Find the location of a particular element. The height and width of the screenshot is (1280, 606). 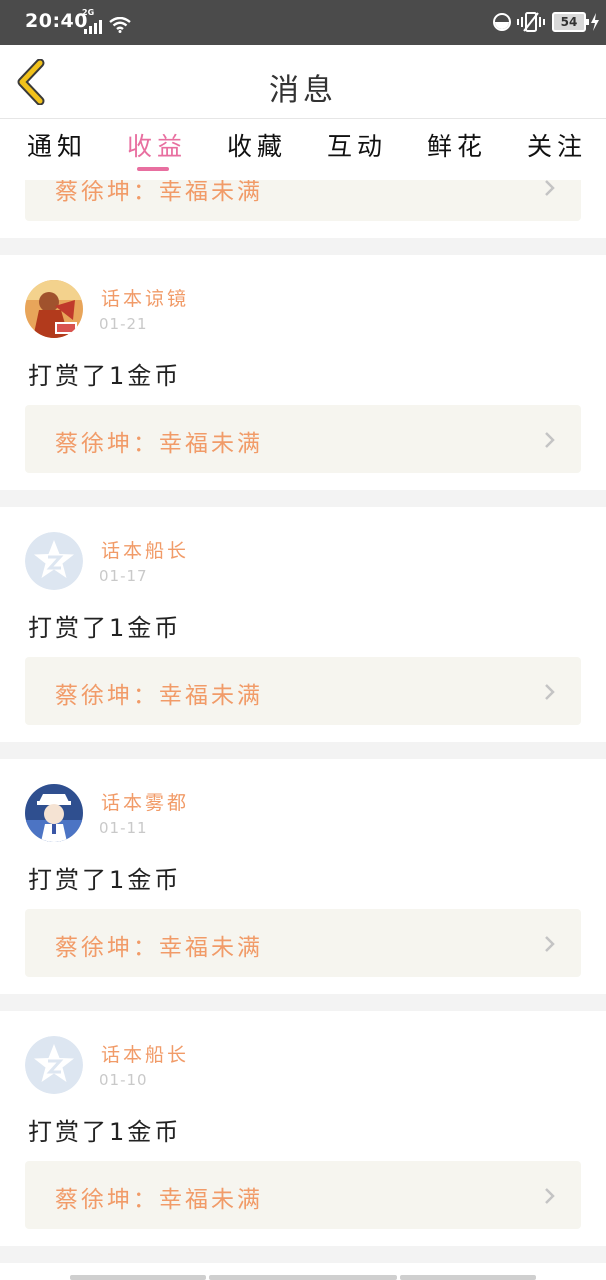

message-card-partial is located at coordinates (303, 1271).